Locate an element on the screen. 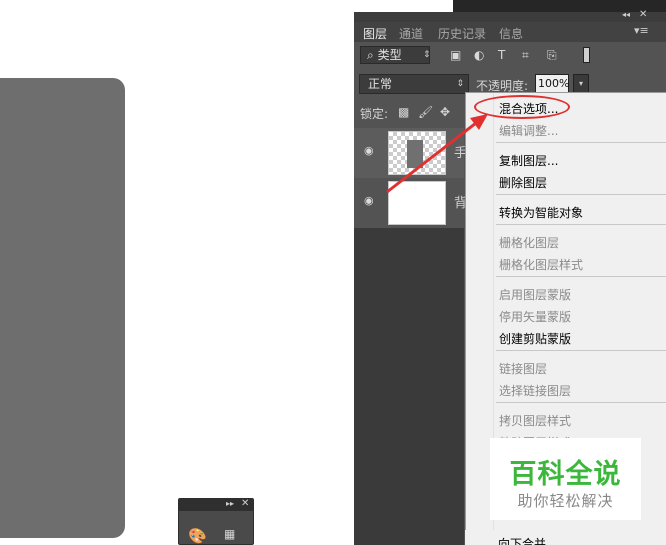  layers-empty-area is located at coordinates (409, 386).